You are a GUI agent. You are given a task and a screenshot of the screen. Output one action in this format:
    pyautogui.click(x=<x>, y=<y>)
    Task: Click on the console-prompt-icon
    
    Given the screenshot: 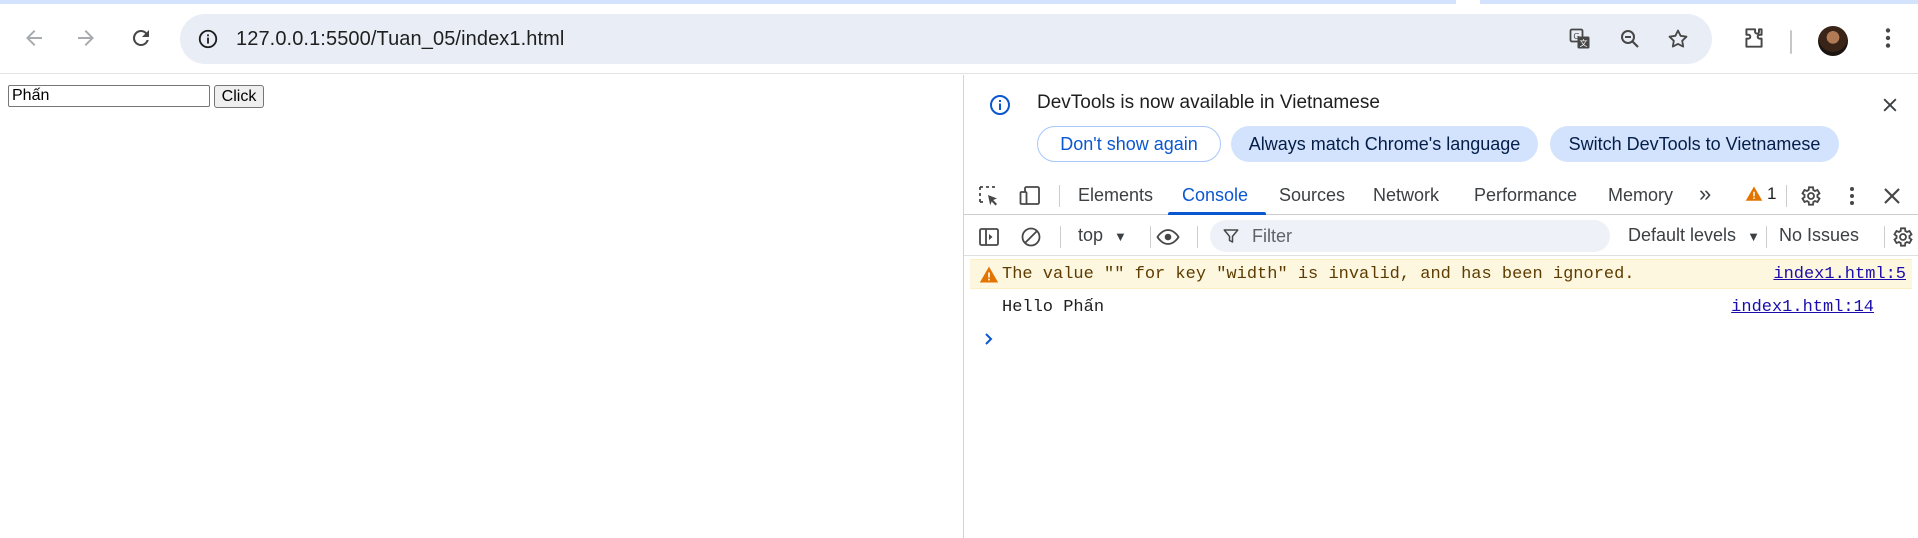 What is the action you would take?
    pyautogui.click(x=989, y=339)
    